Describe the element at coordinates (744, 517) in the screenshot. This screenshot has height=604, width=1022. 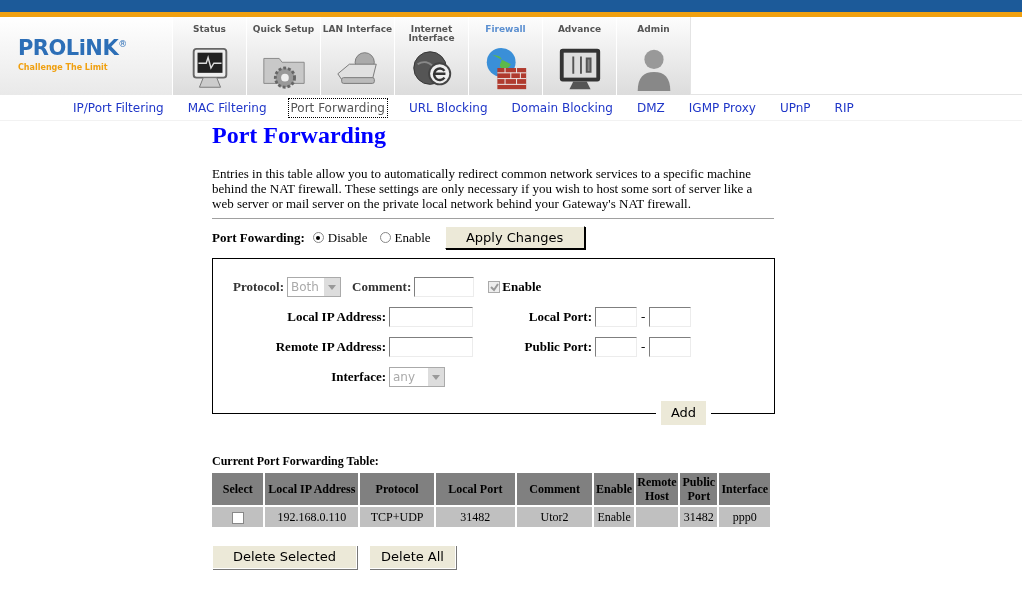
I see `table-cell: ppp0` at that location.